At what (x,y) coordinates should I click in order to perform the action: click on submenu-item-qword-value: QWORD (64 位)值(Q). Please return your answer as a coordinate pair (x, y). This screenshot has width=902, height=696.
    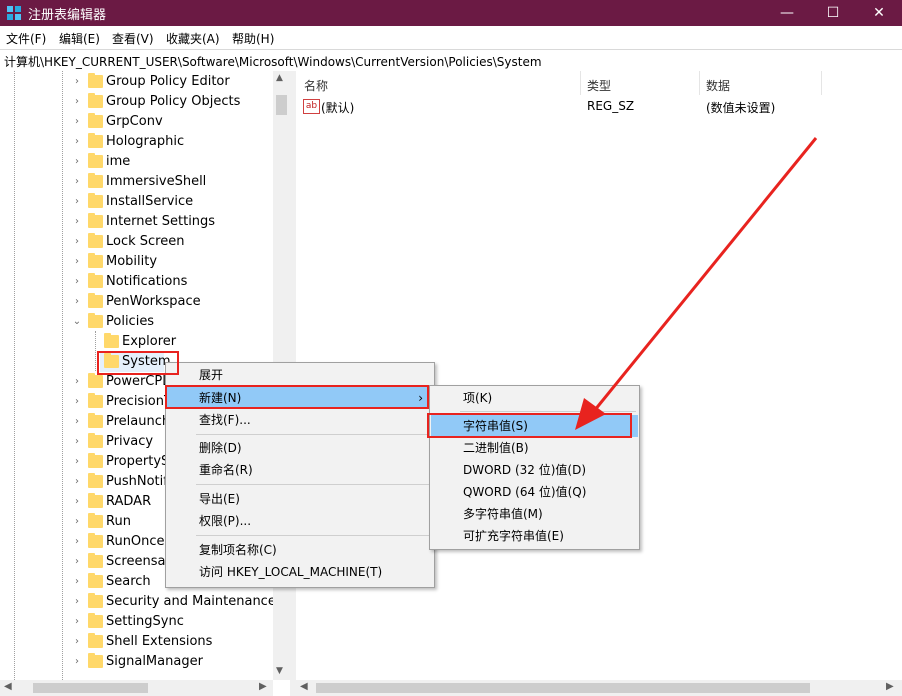
    Looking at the image, I should click on (534, 492).